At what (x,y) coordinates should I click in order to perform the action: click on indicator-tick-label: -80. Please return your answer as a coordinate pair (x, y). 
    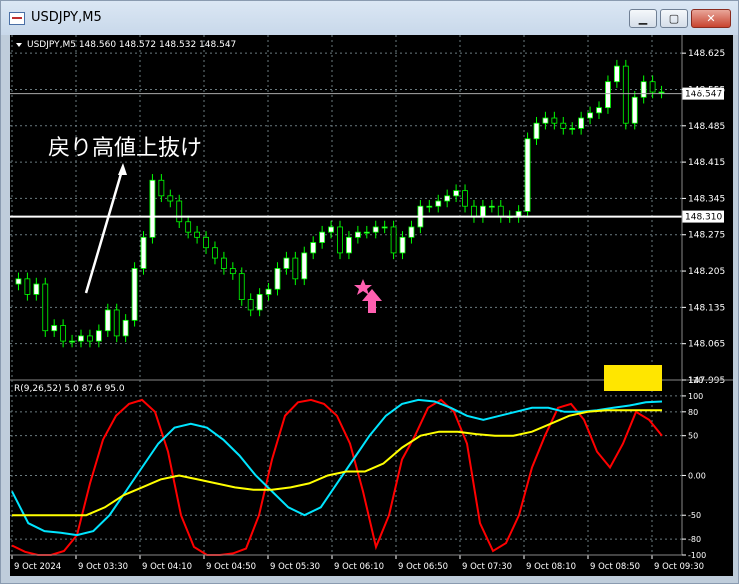
    Looking at the image, I should click on (694, 539).